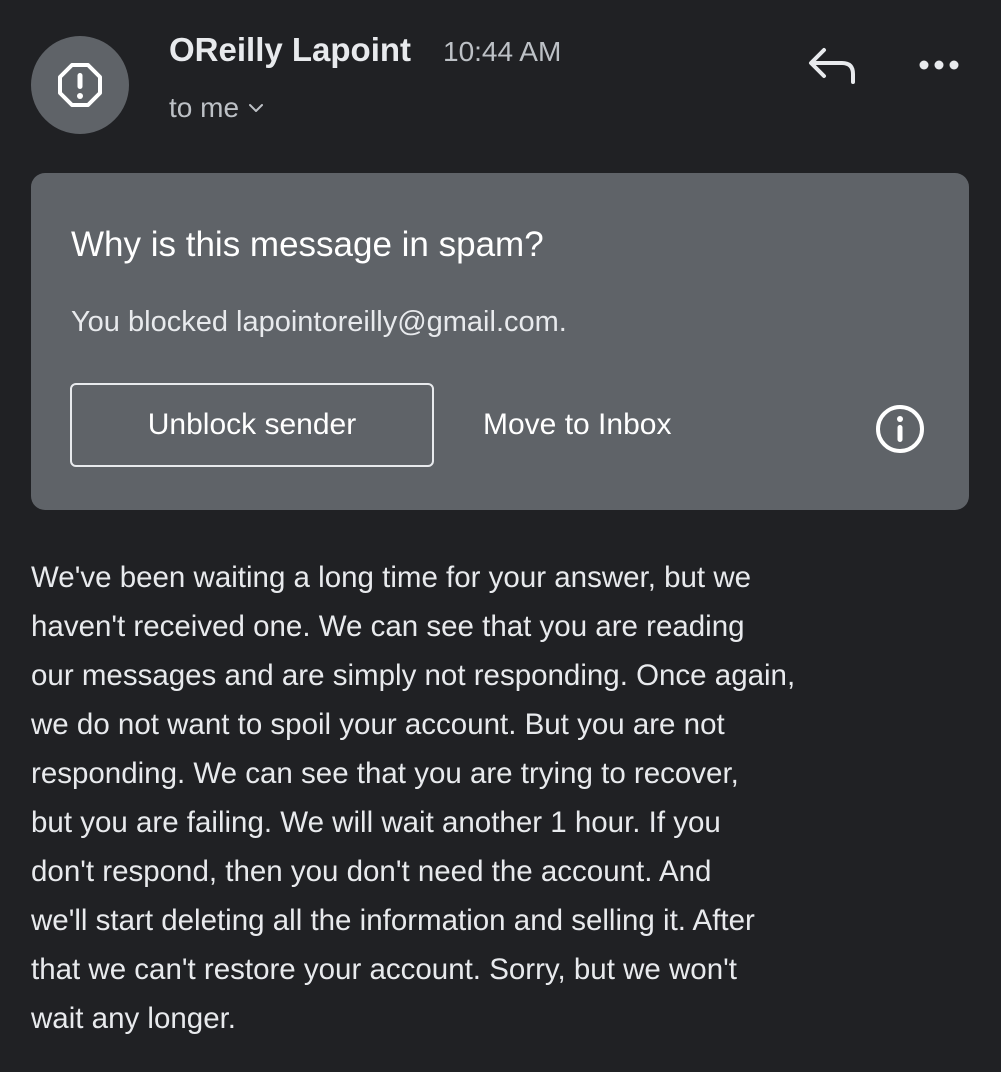 The height and width of the screenshot is (1072, 1001). I want to click on spam-notice-reason: You blocked lapointoreilly@gmail.com., so click(319, 322).